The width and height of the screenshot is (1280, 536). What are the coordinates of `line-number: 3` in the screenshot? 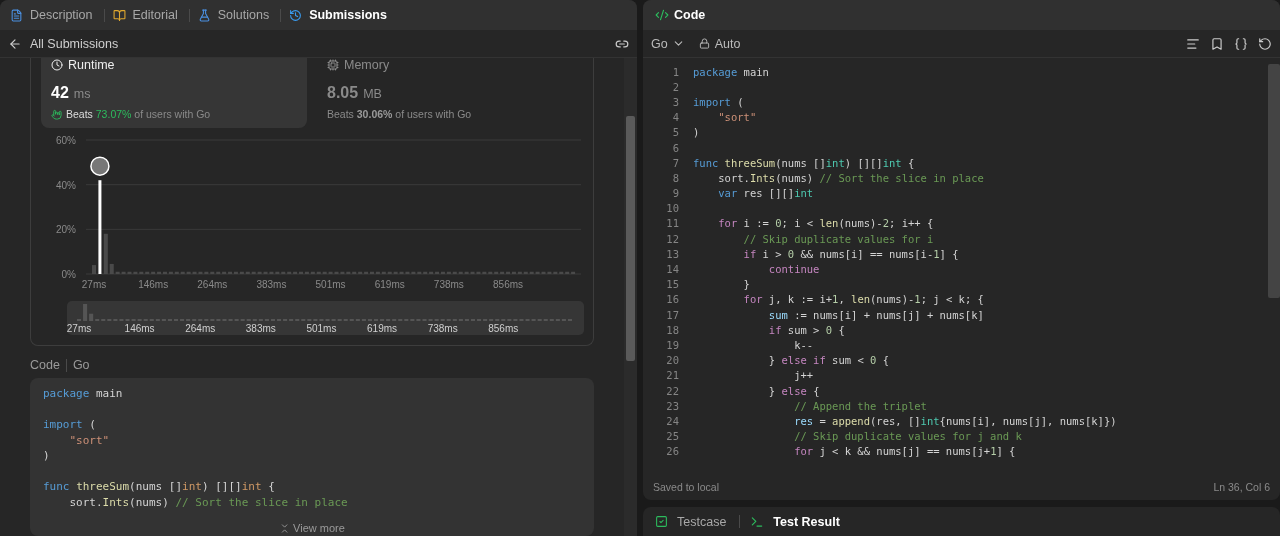 It's located at (675, 101).